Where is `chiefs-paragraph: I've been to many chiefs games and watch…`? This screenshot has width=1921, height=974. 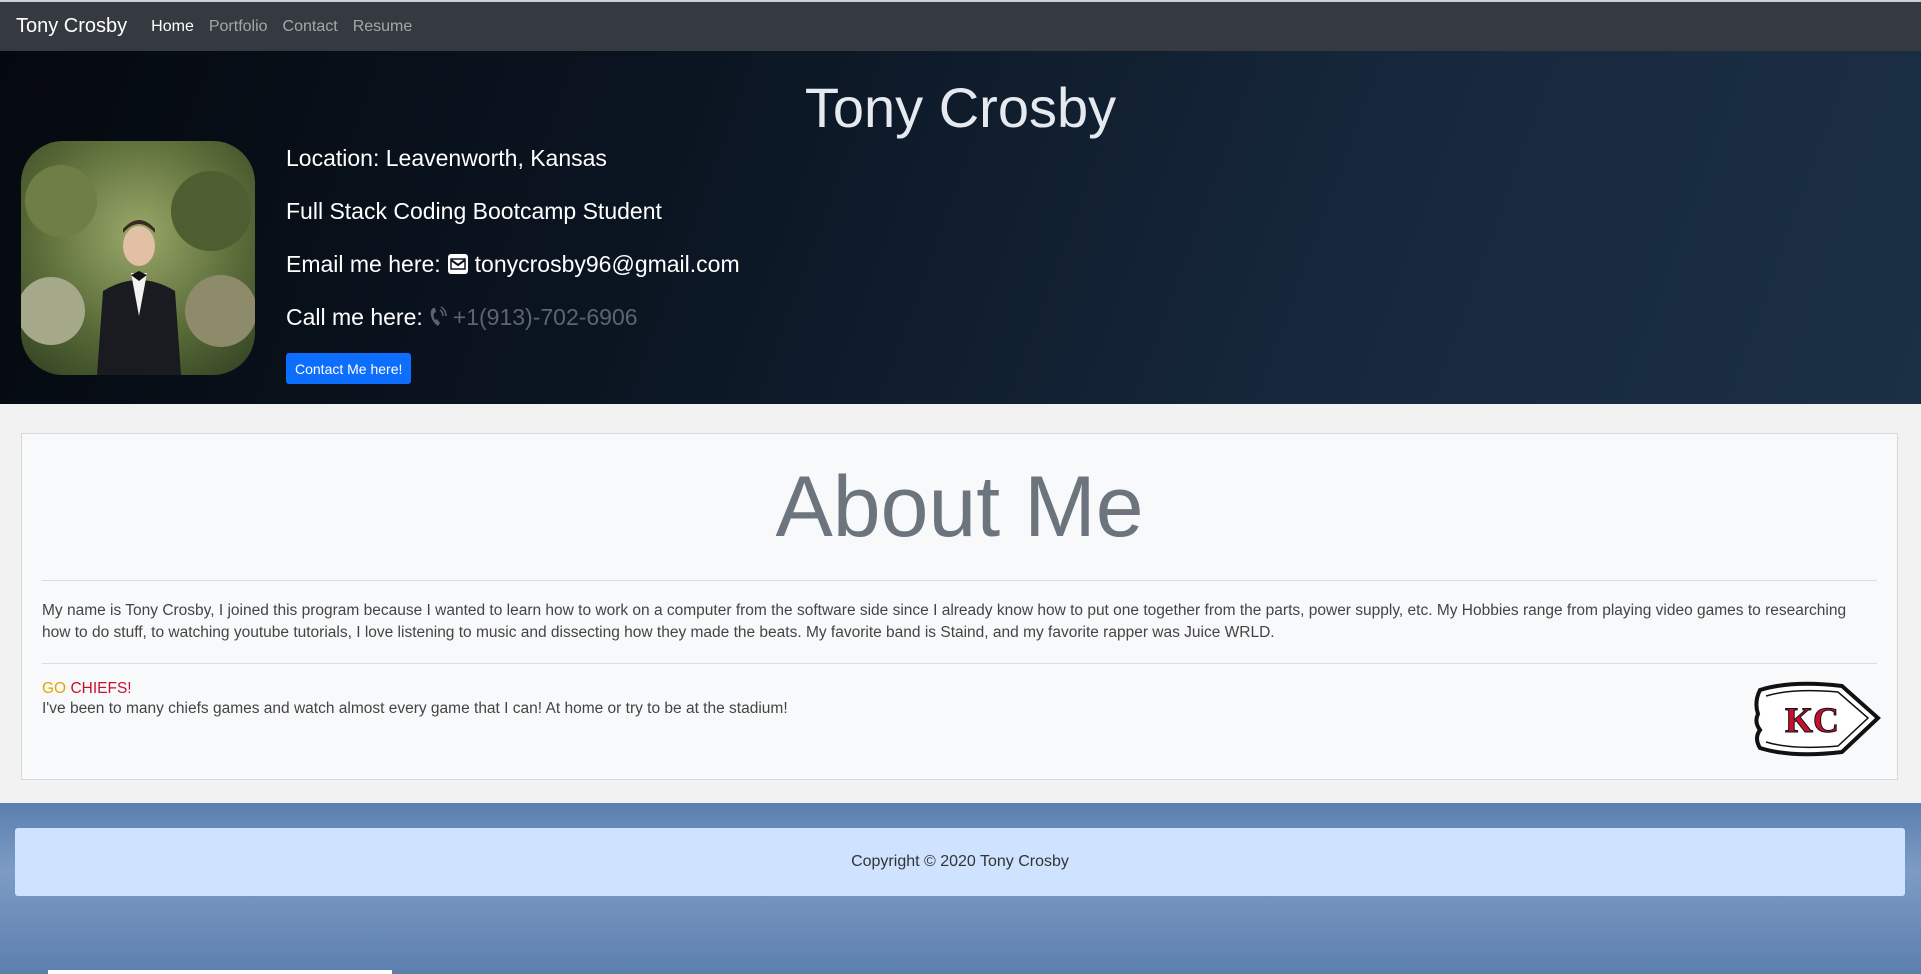
chiefs-paragraph: I've been to many chiefs games and watch… is located at coordinates (415, 708).